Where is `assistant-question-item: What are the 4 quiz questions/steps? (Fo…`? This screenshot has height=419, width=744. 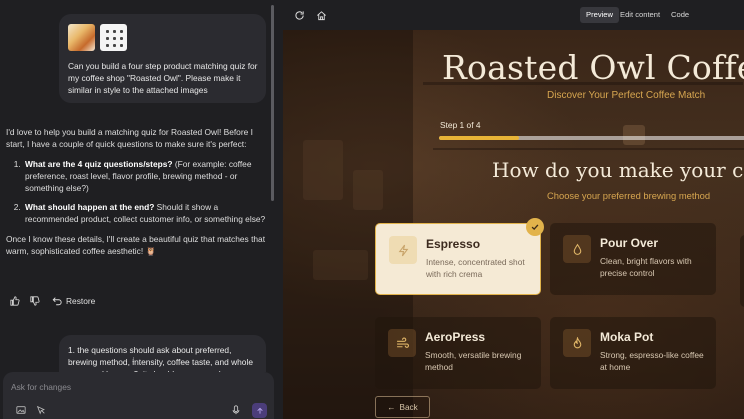
assistant-question-item: What are the 4 quiz questions/steps? (Fo… is located at coordinates (145, 176).